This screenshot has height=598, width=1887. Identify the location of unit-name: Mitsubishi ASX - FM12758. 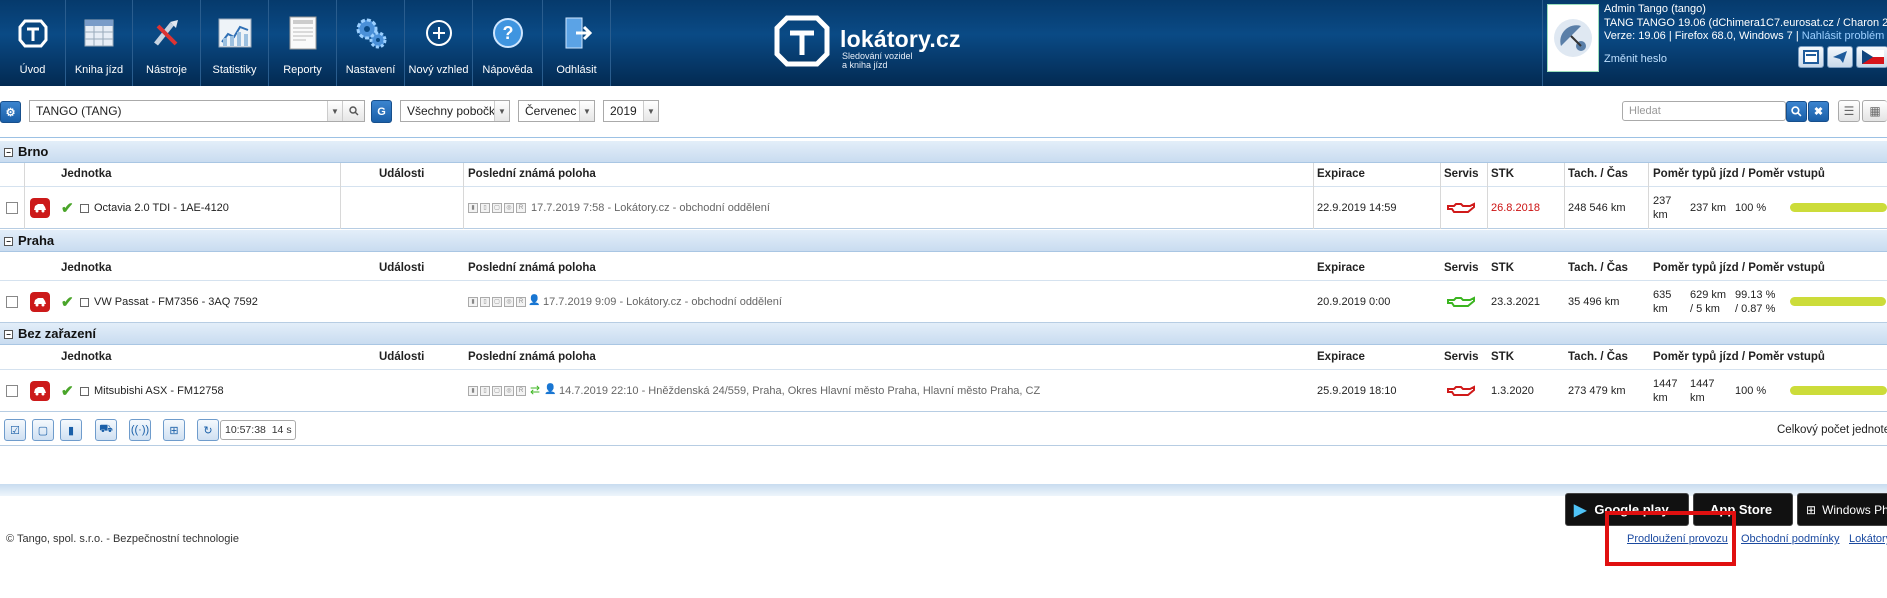
(159, 391).